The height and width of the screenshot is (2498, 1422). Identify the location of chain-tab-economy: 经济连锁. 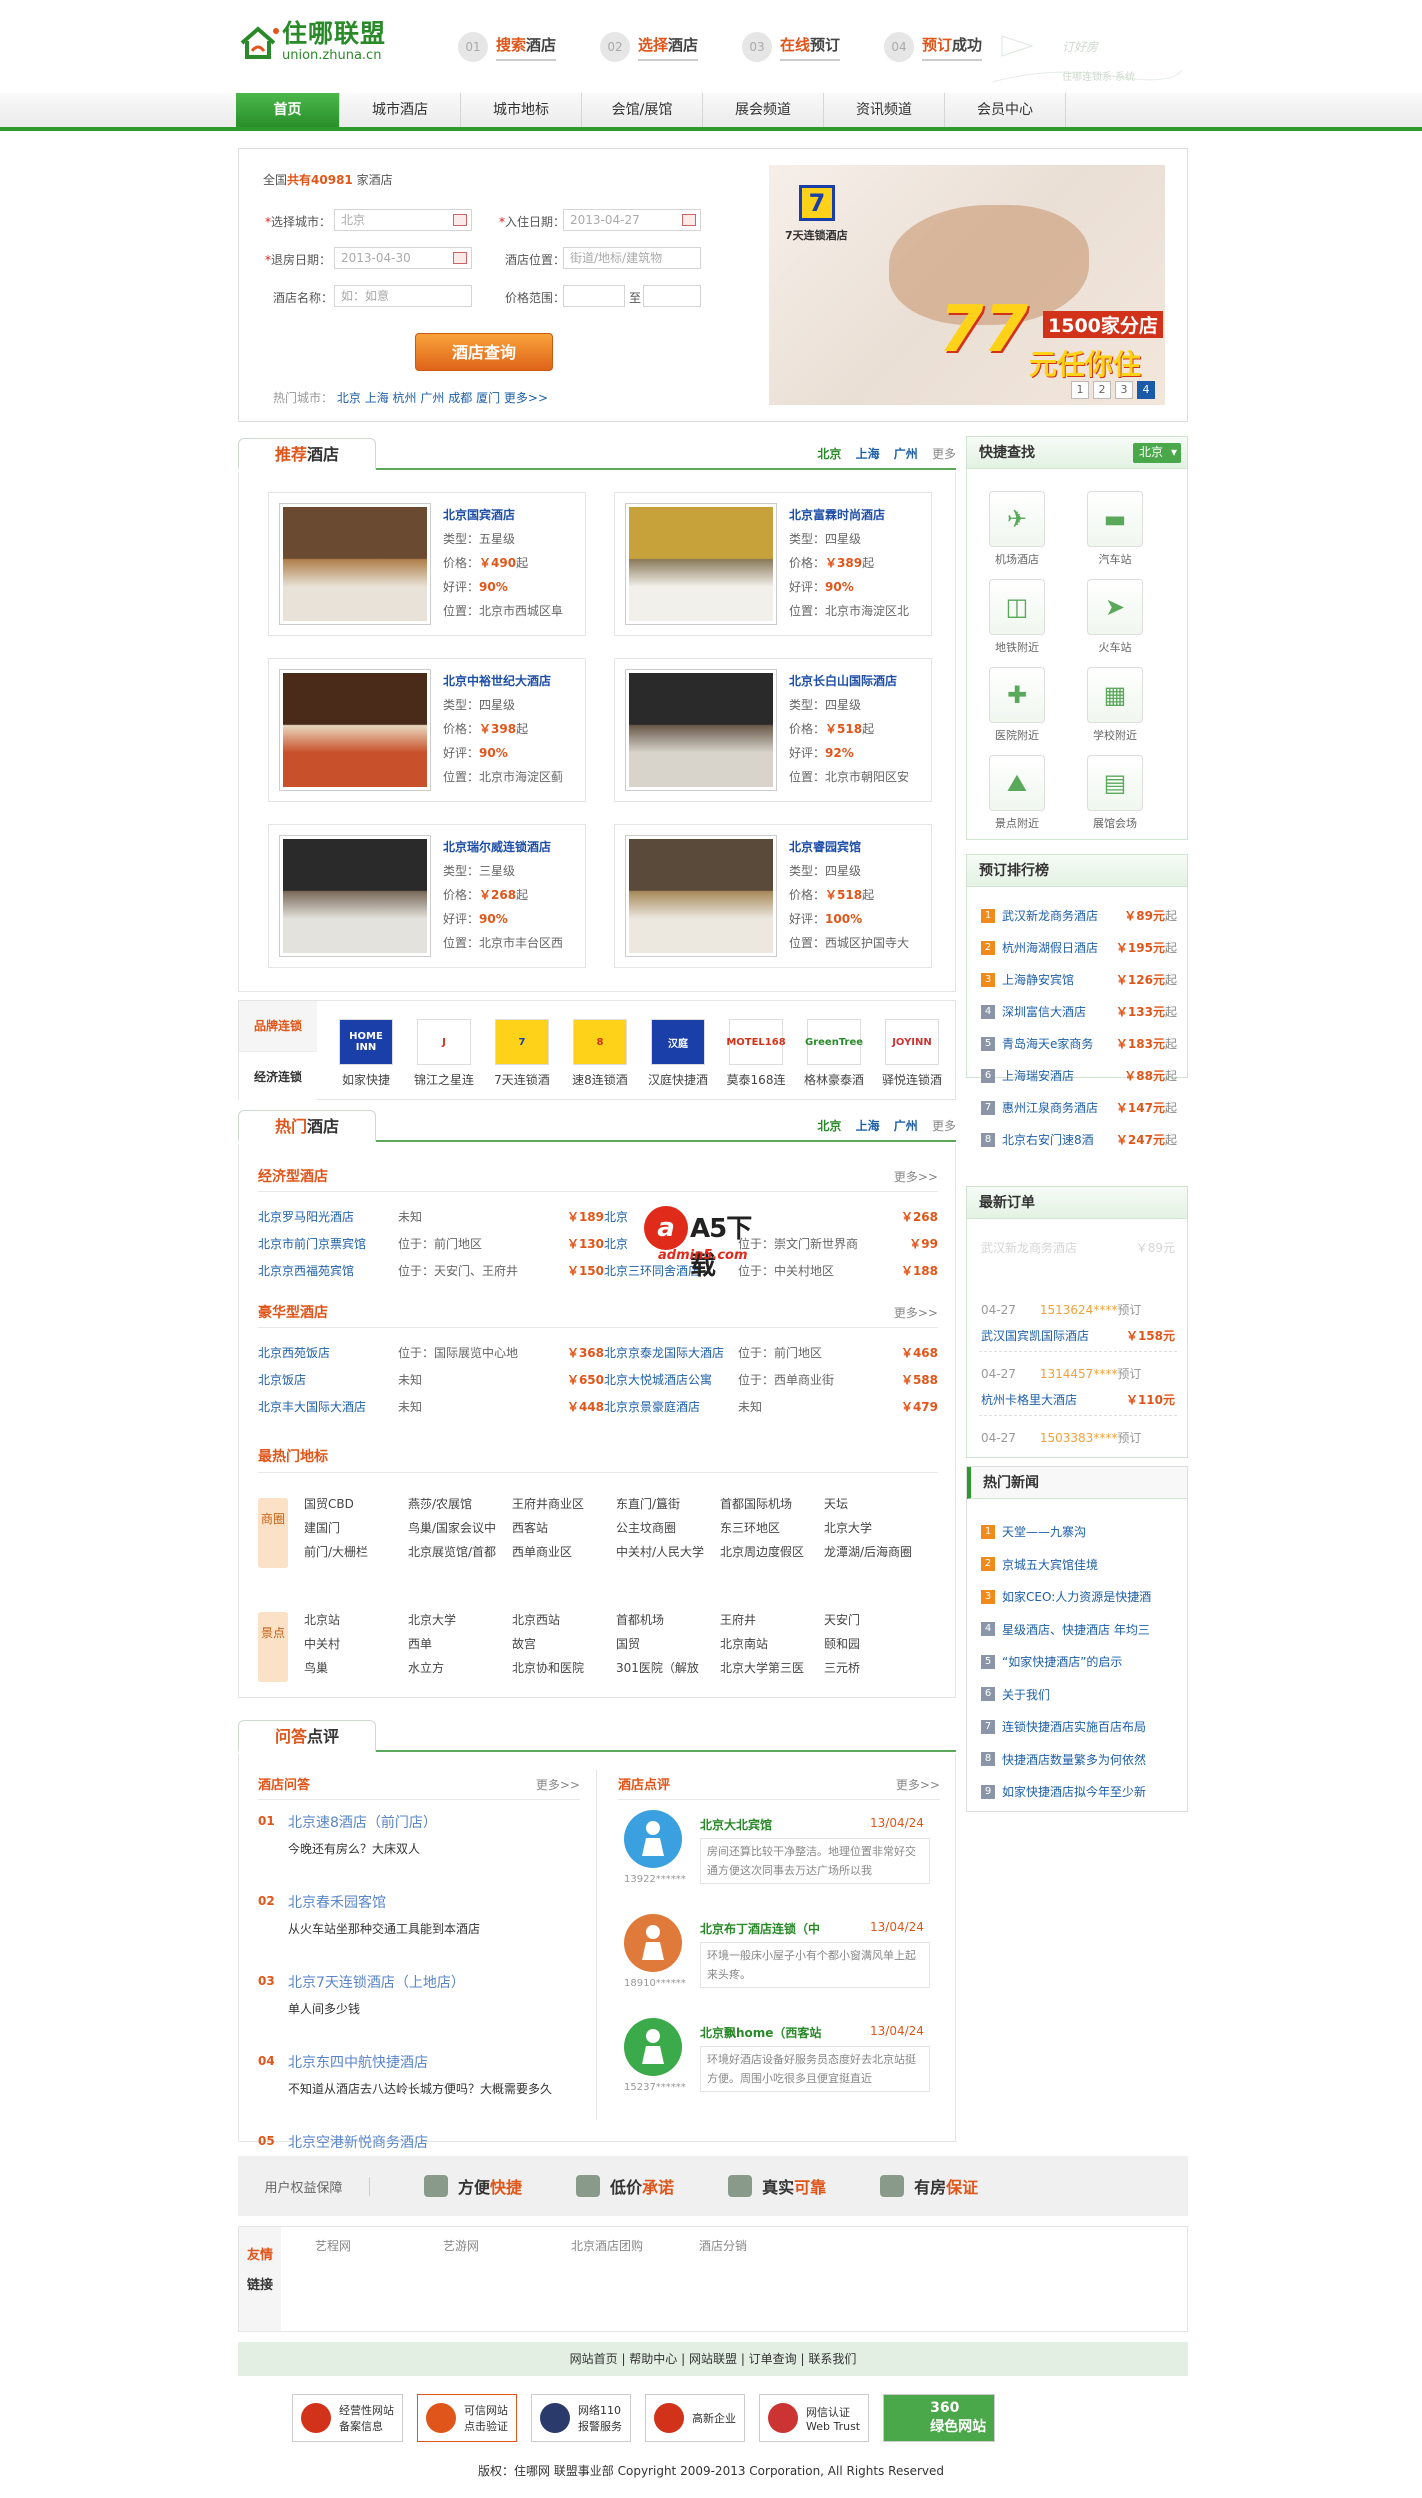
(278, 1076).